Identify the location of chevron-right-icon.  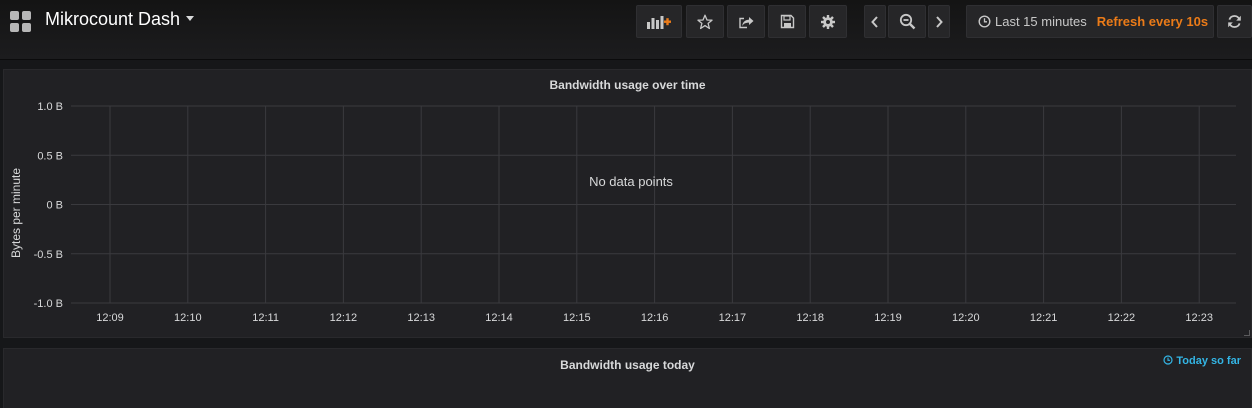
(939, 21).